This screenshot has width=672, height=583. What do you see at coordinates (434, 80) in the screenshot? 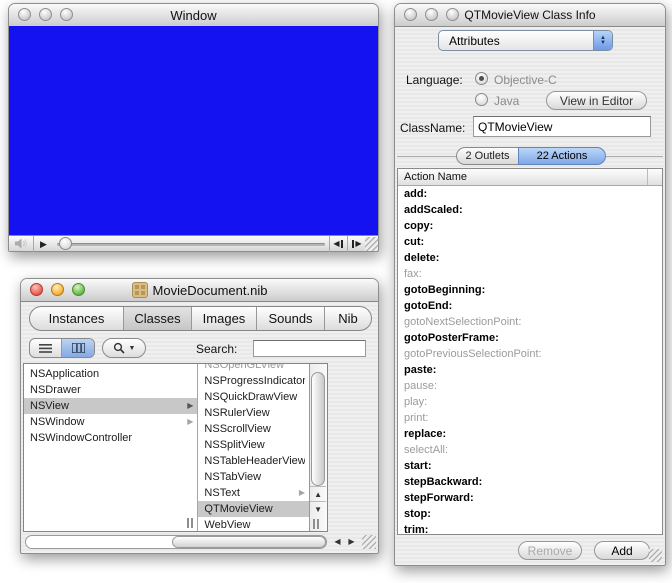
I see `language-label: Language:` at bounding box center [434, 80].